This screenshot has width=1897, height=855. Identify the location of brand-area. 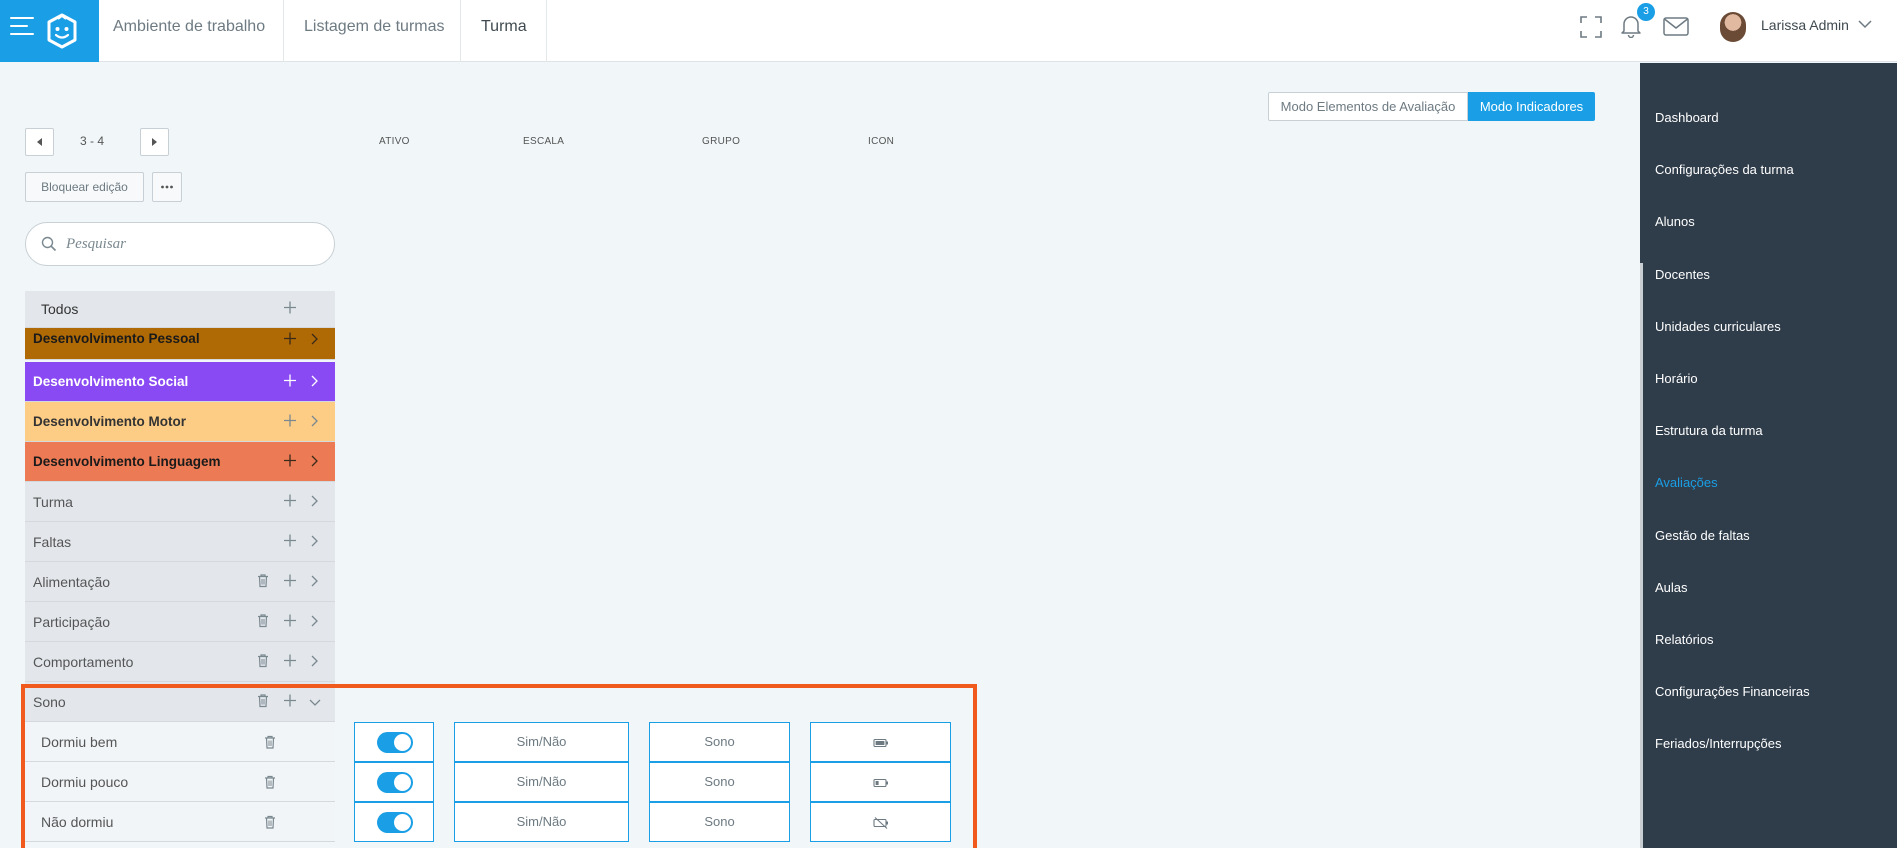
(49, 31).